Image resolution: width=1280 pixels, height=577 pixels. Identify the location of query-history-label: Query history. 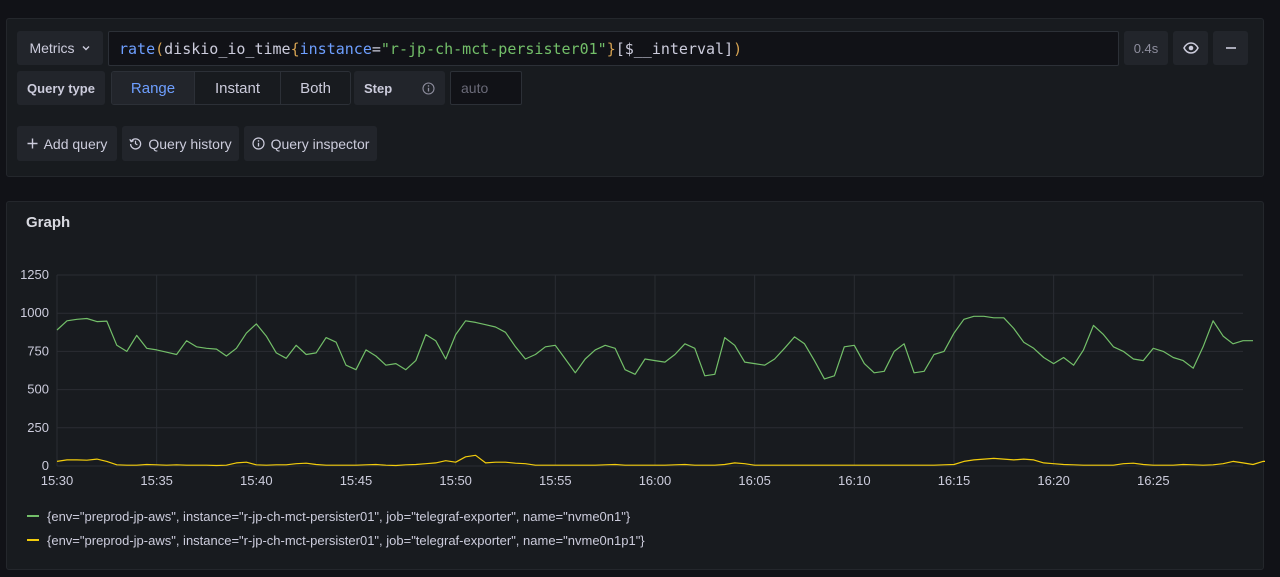
(190, 143).